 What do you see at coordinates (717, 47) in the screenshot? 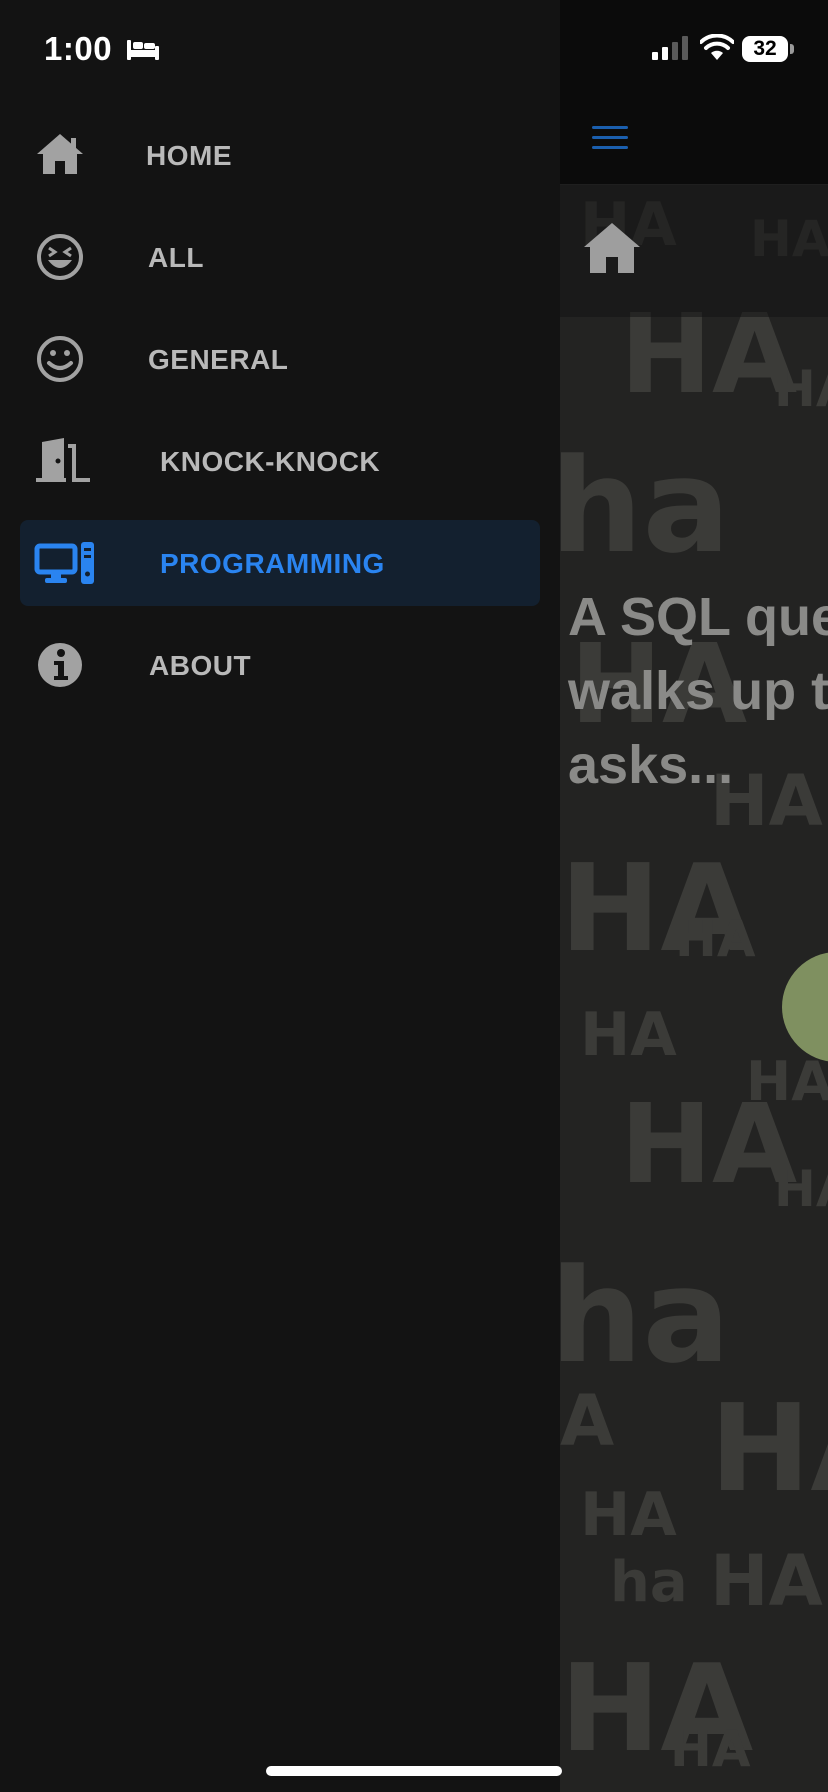
I see `wifi-icon` at bounding box center [717, 47].